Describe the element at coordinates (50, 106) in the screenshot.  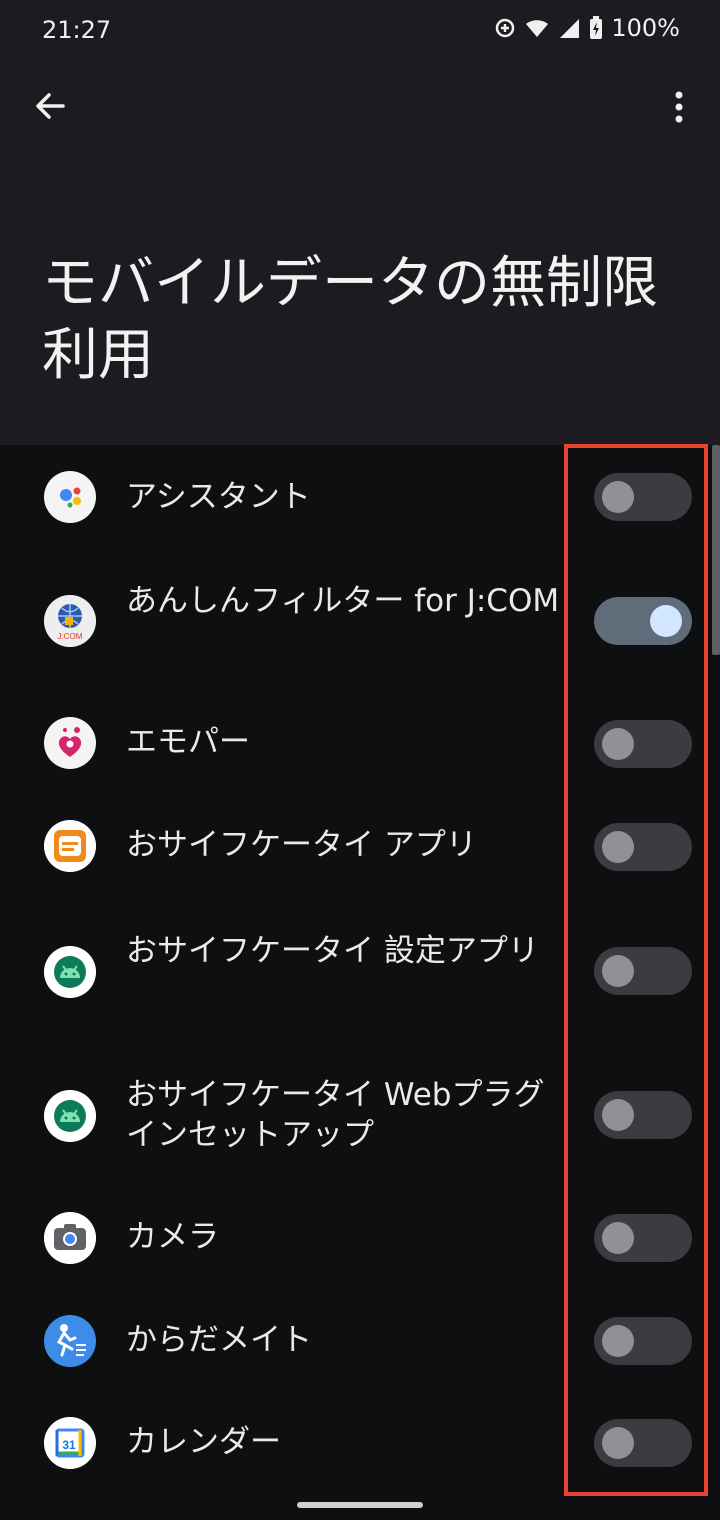
I see `back-arrow-icon` at that location.